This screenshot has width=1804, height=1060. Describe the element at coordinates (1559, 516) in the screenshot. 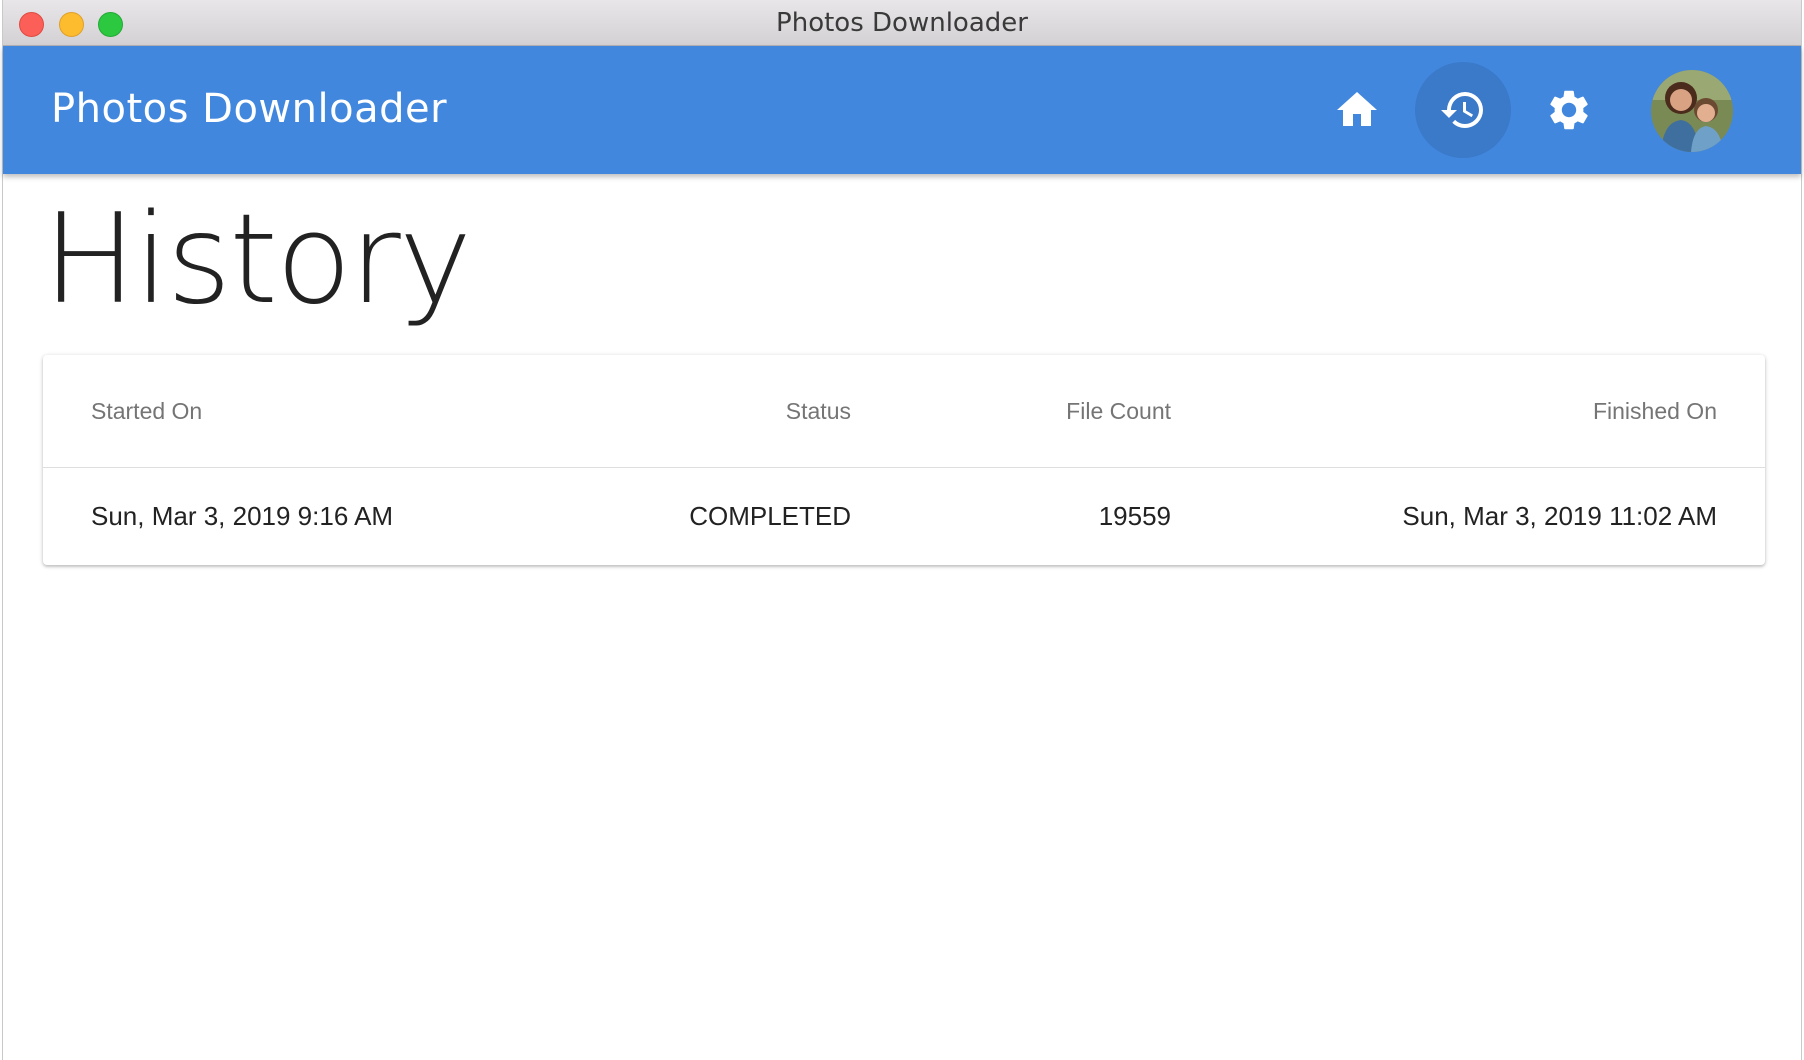

I see `cell-finished-on: Sun, Mar 3, 2019 11:02 AM` at that location.